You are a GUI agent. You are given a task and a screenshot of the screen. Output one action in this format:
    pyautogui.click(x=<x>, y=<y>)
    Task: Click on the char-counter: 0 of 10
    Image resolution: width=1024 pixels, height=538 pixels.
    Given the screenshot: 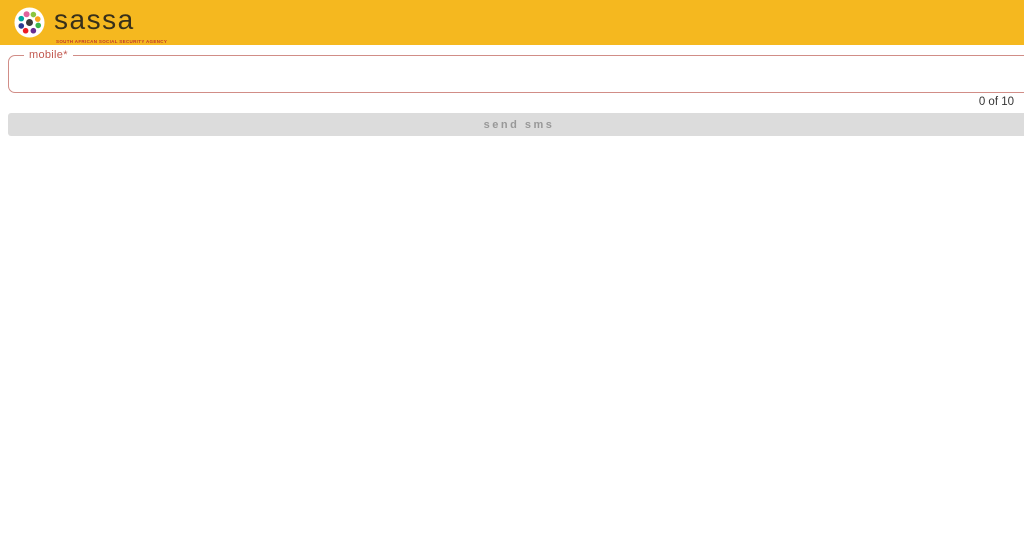 What is the action you would take?
    pyautogui.click(x=996, y=102)
    